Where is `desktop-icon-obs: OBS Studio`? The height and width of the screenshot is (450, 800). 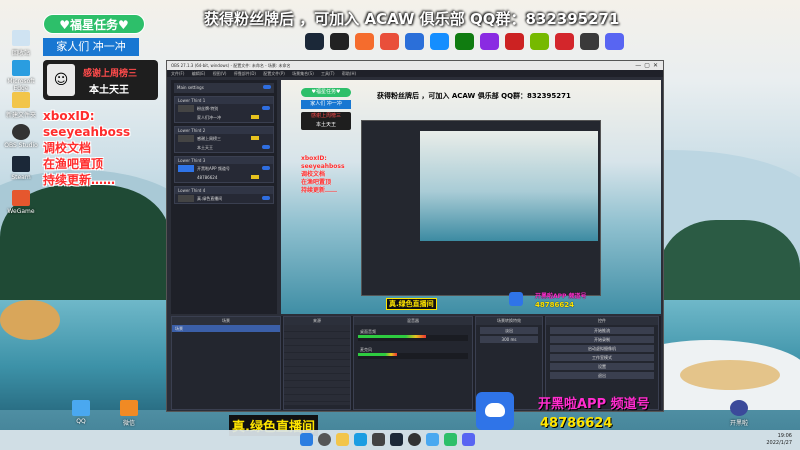
desktop-icon-obs: OBS Studio is located at coordinates (21, 136).